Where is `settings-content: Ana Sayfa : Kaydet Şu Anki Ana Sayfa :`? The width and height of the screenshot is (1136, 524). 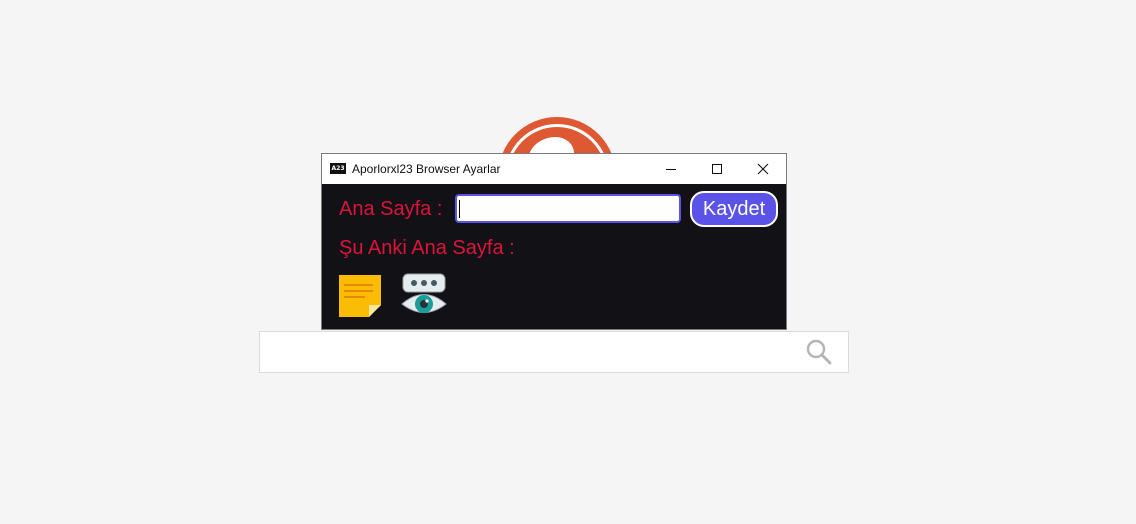 settings-content: Ana Sayfa : Kaydet Şu Anki Ana Sayfa : is located at coordinates (554, 256).